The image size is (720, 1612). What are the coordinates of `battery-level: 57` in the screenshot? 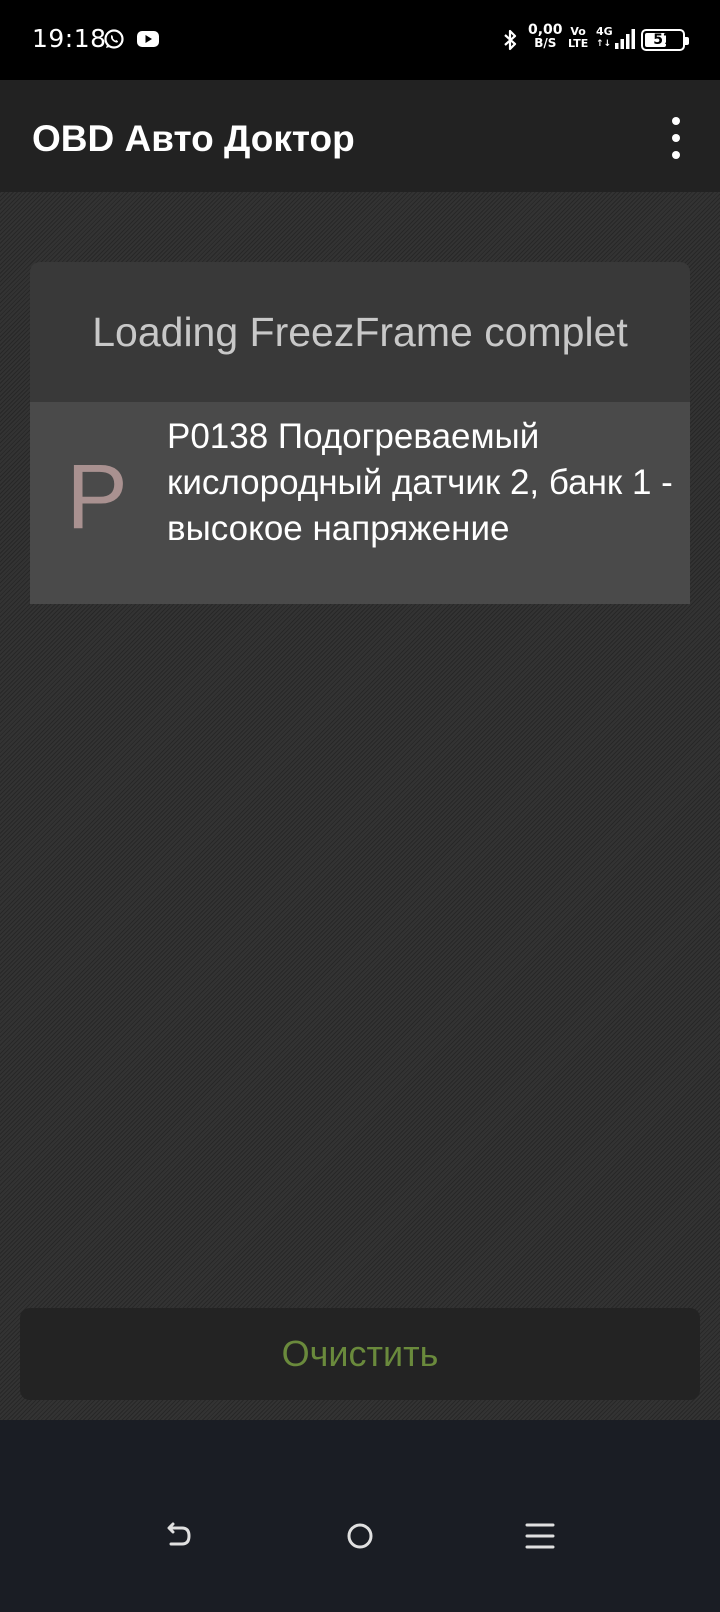 It's located at (663, 40).